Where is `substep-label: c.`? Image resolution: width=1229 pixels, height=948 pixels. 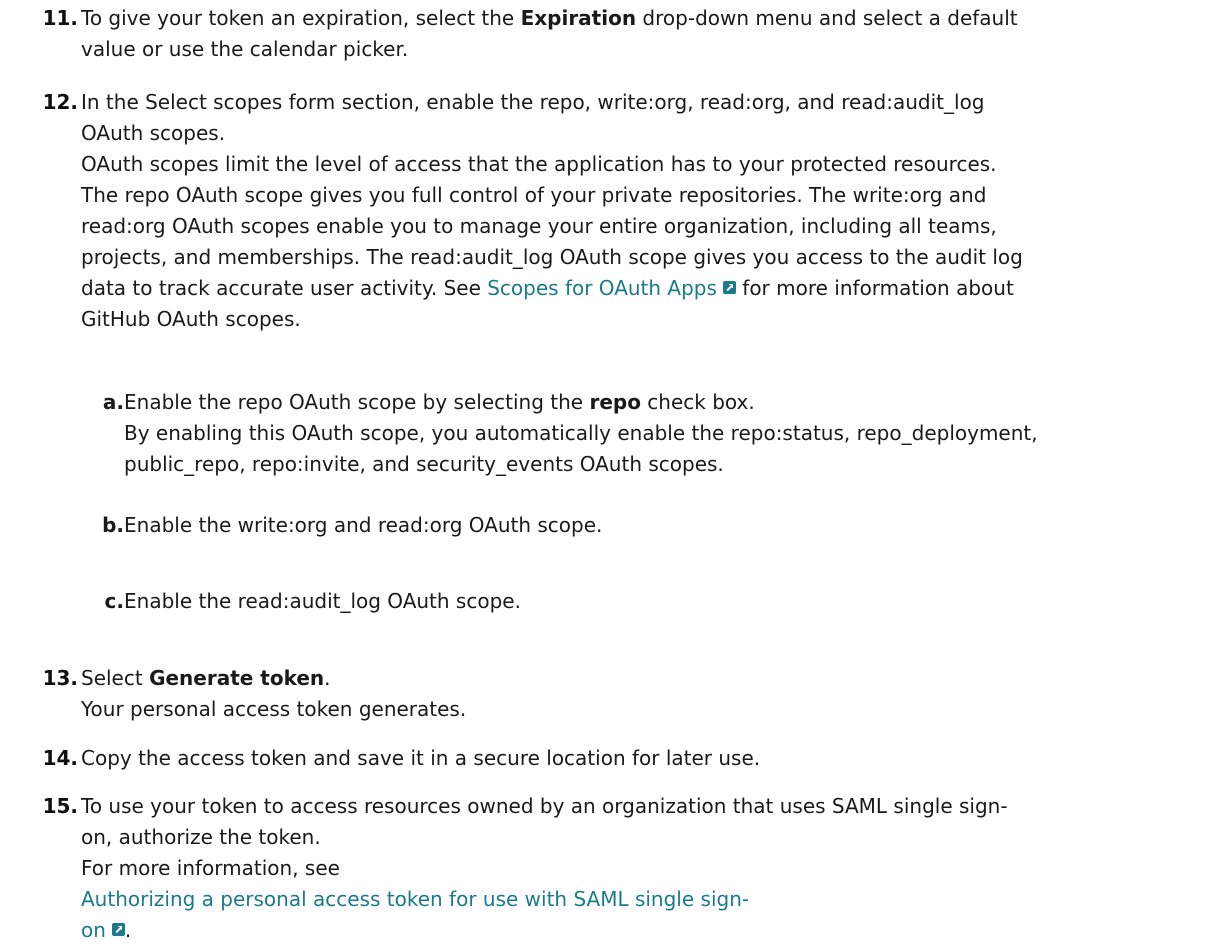 substep-label: c. is located at coordinates (114, 601).